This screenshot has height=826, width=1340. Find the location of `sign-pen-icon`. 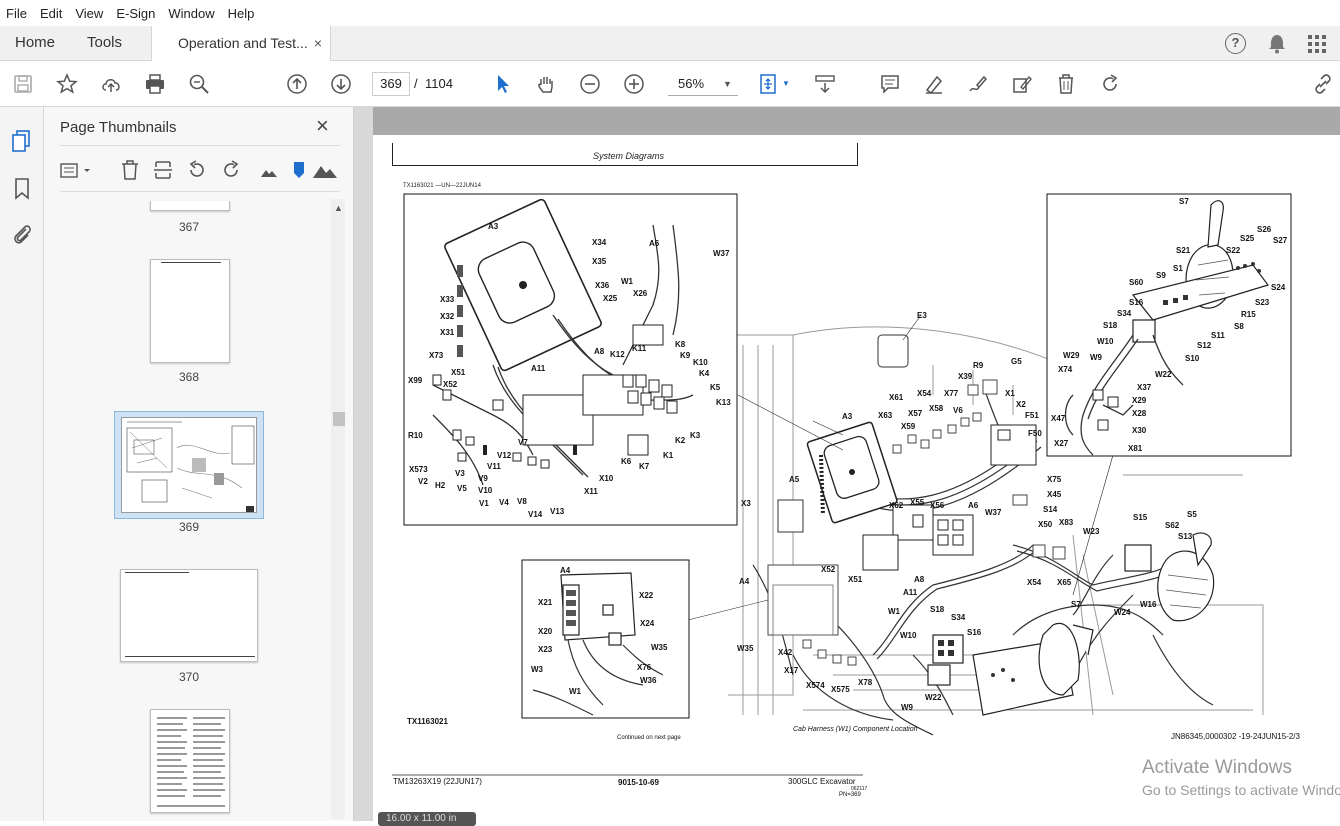

sign-pen-icon is located at coordinates (978, 84).